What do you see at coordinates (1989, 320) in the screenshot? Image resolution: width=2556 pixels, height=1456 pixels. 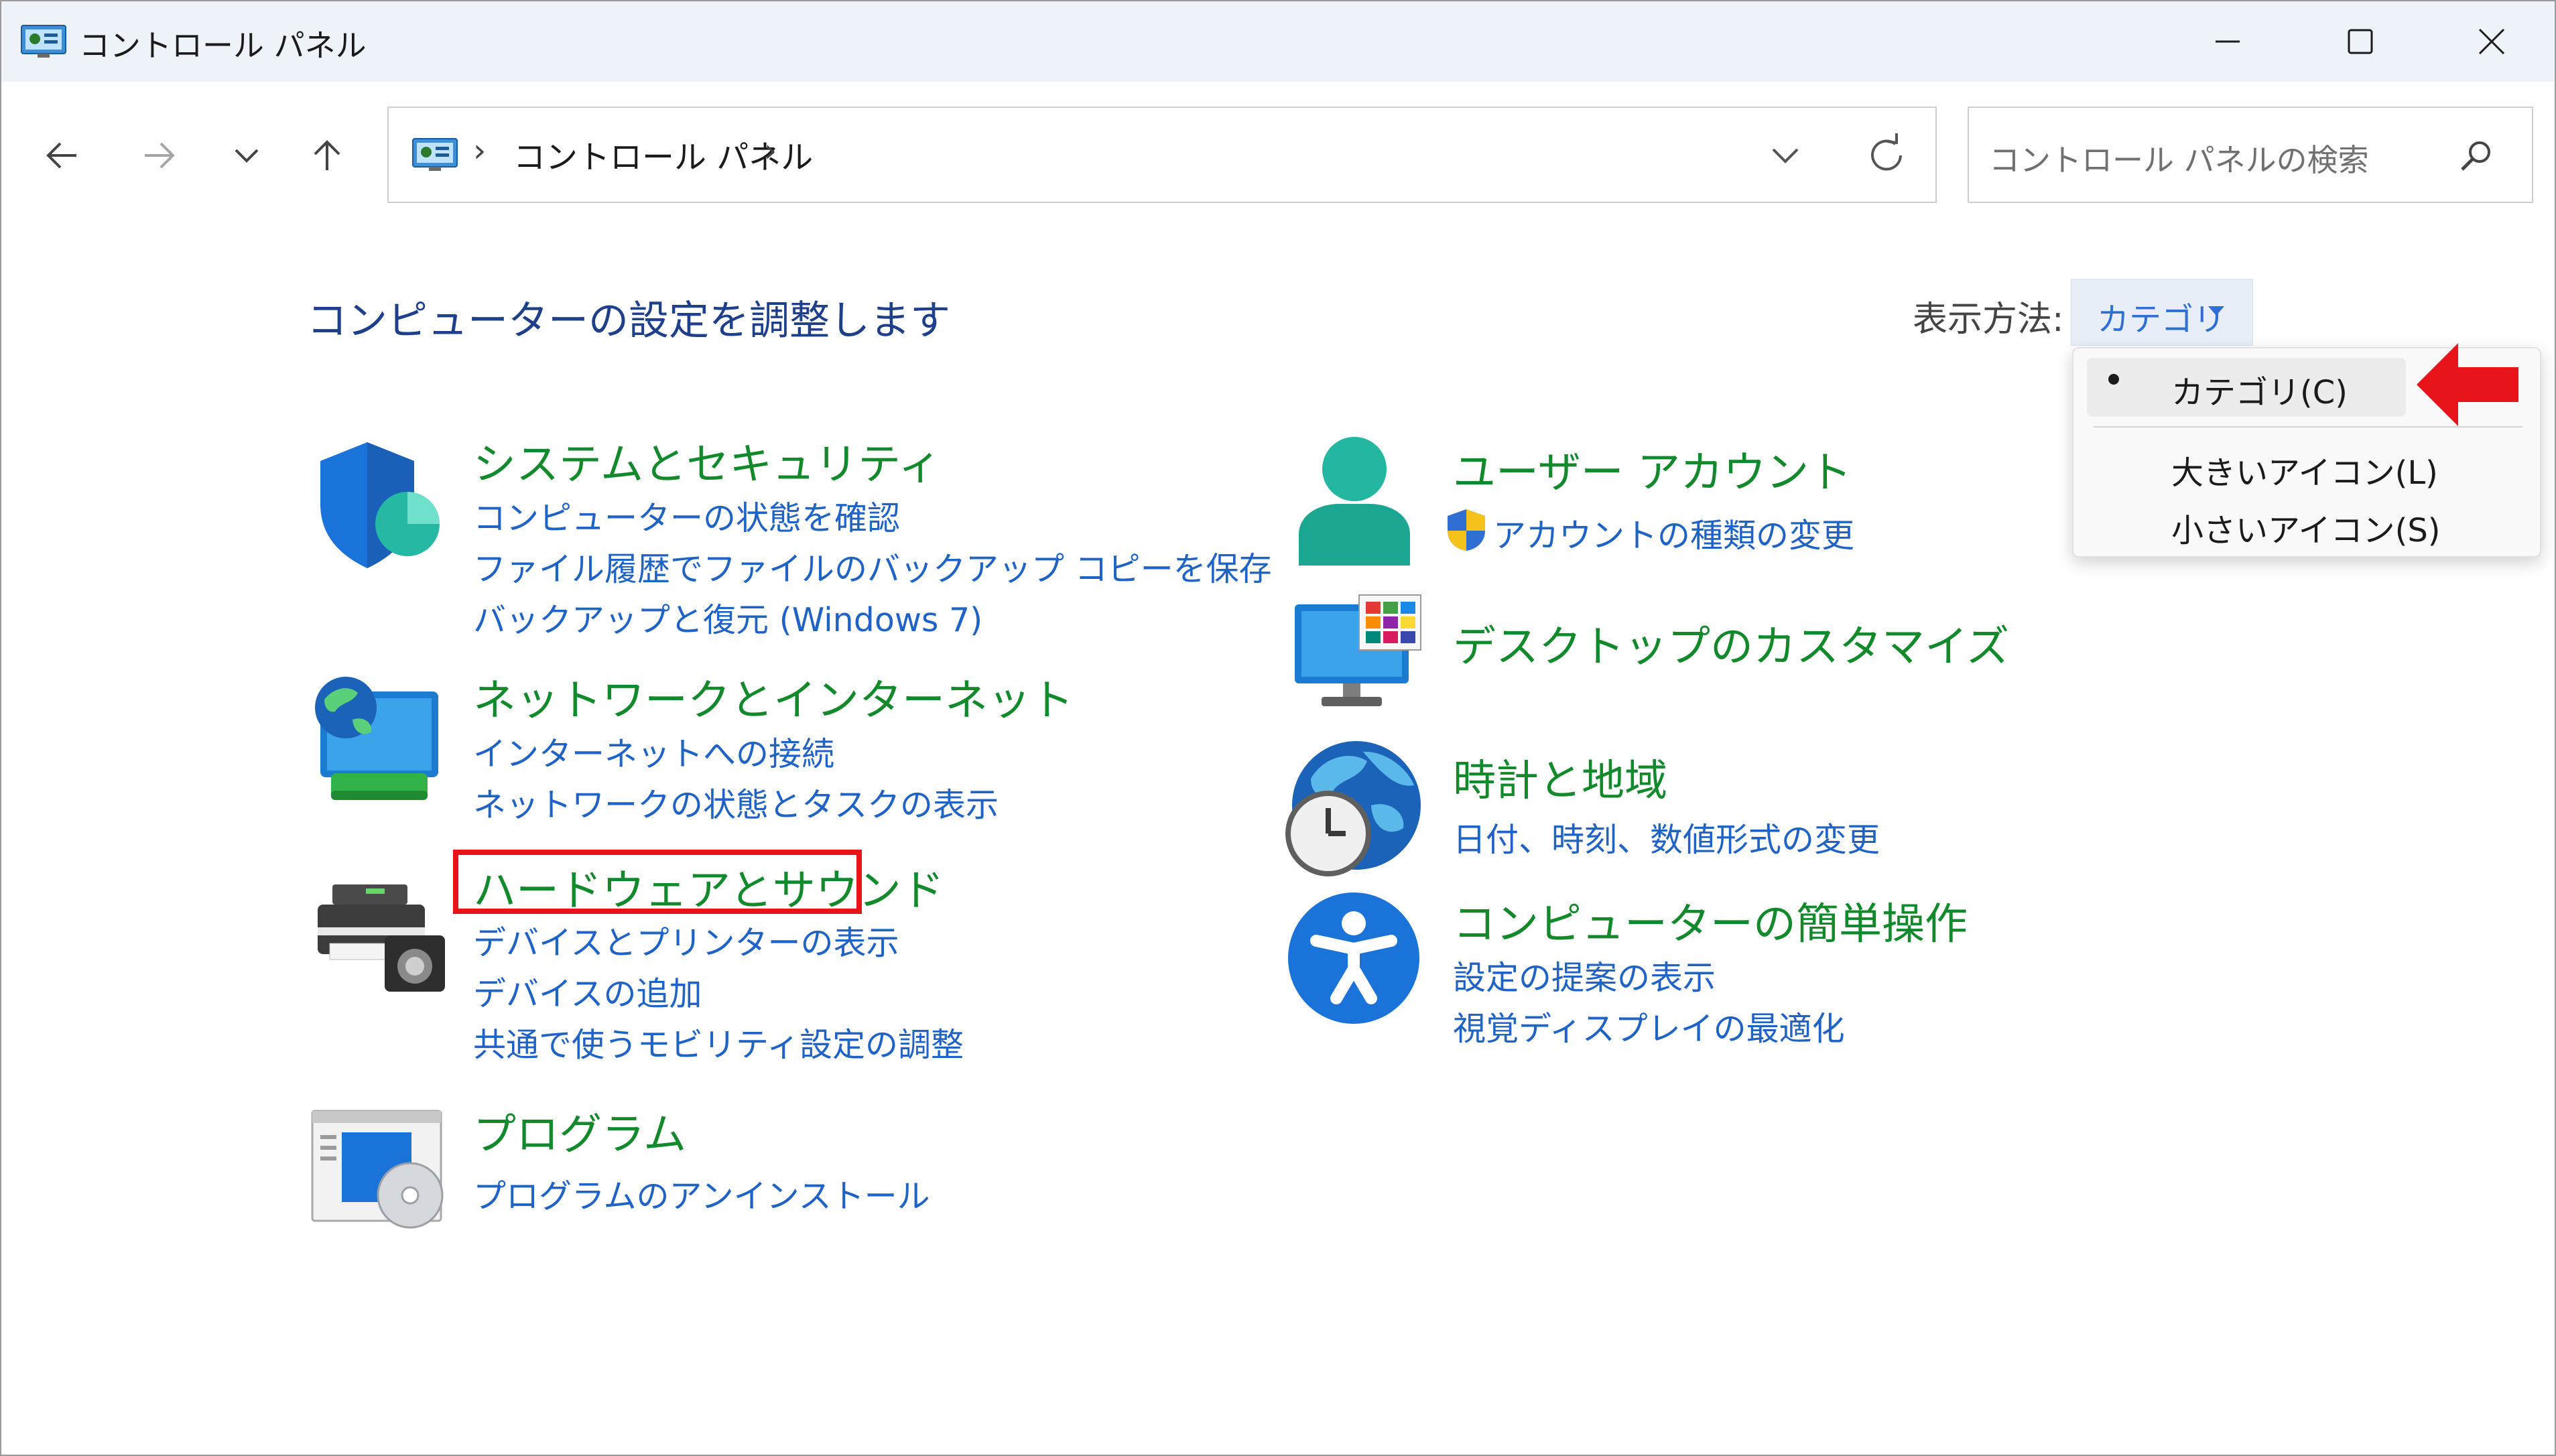 I see `view-by-label: 表示方法:` at bounding box center [1989, 320].